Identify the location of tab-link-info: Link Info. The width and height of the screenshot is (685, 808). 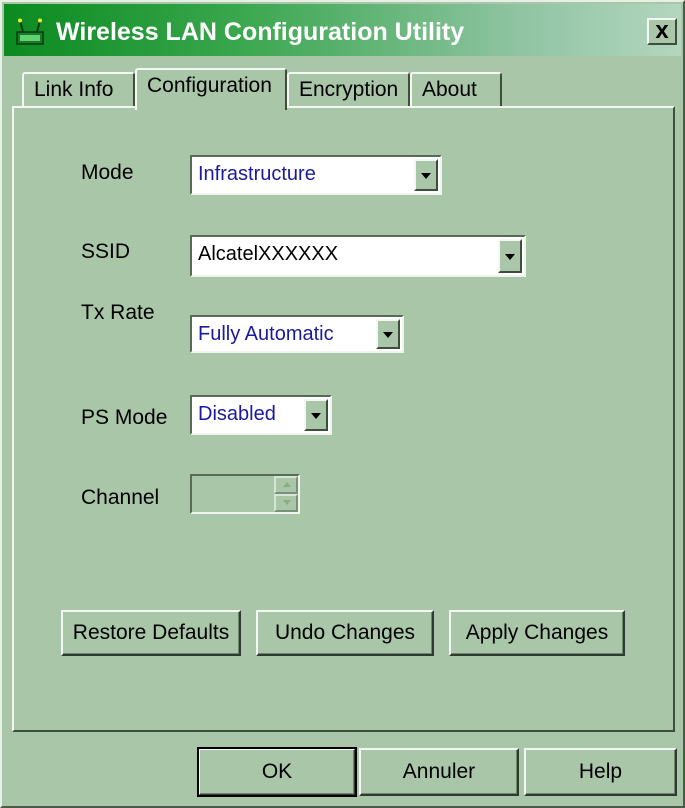
(78, 90).